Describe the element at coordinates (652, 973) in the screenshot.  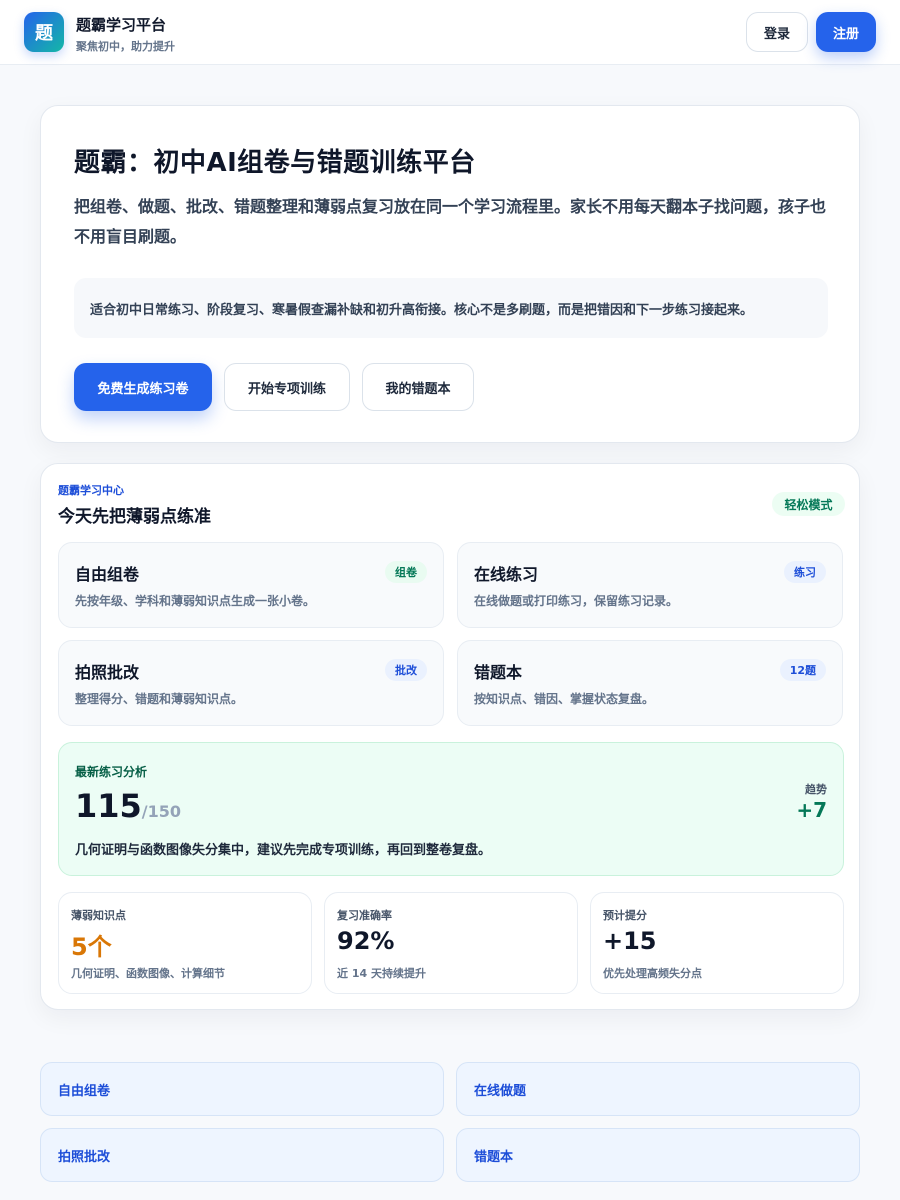
I see `stat-description: 优先处理高频失分点` at that location.